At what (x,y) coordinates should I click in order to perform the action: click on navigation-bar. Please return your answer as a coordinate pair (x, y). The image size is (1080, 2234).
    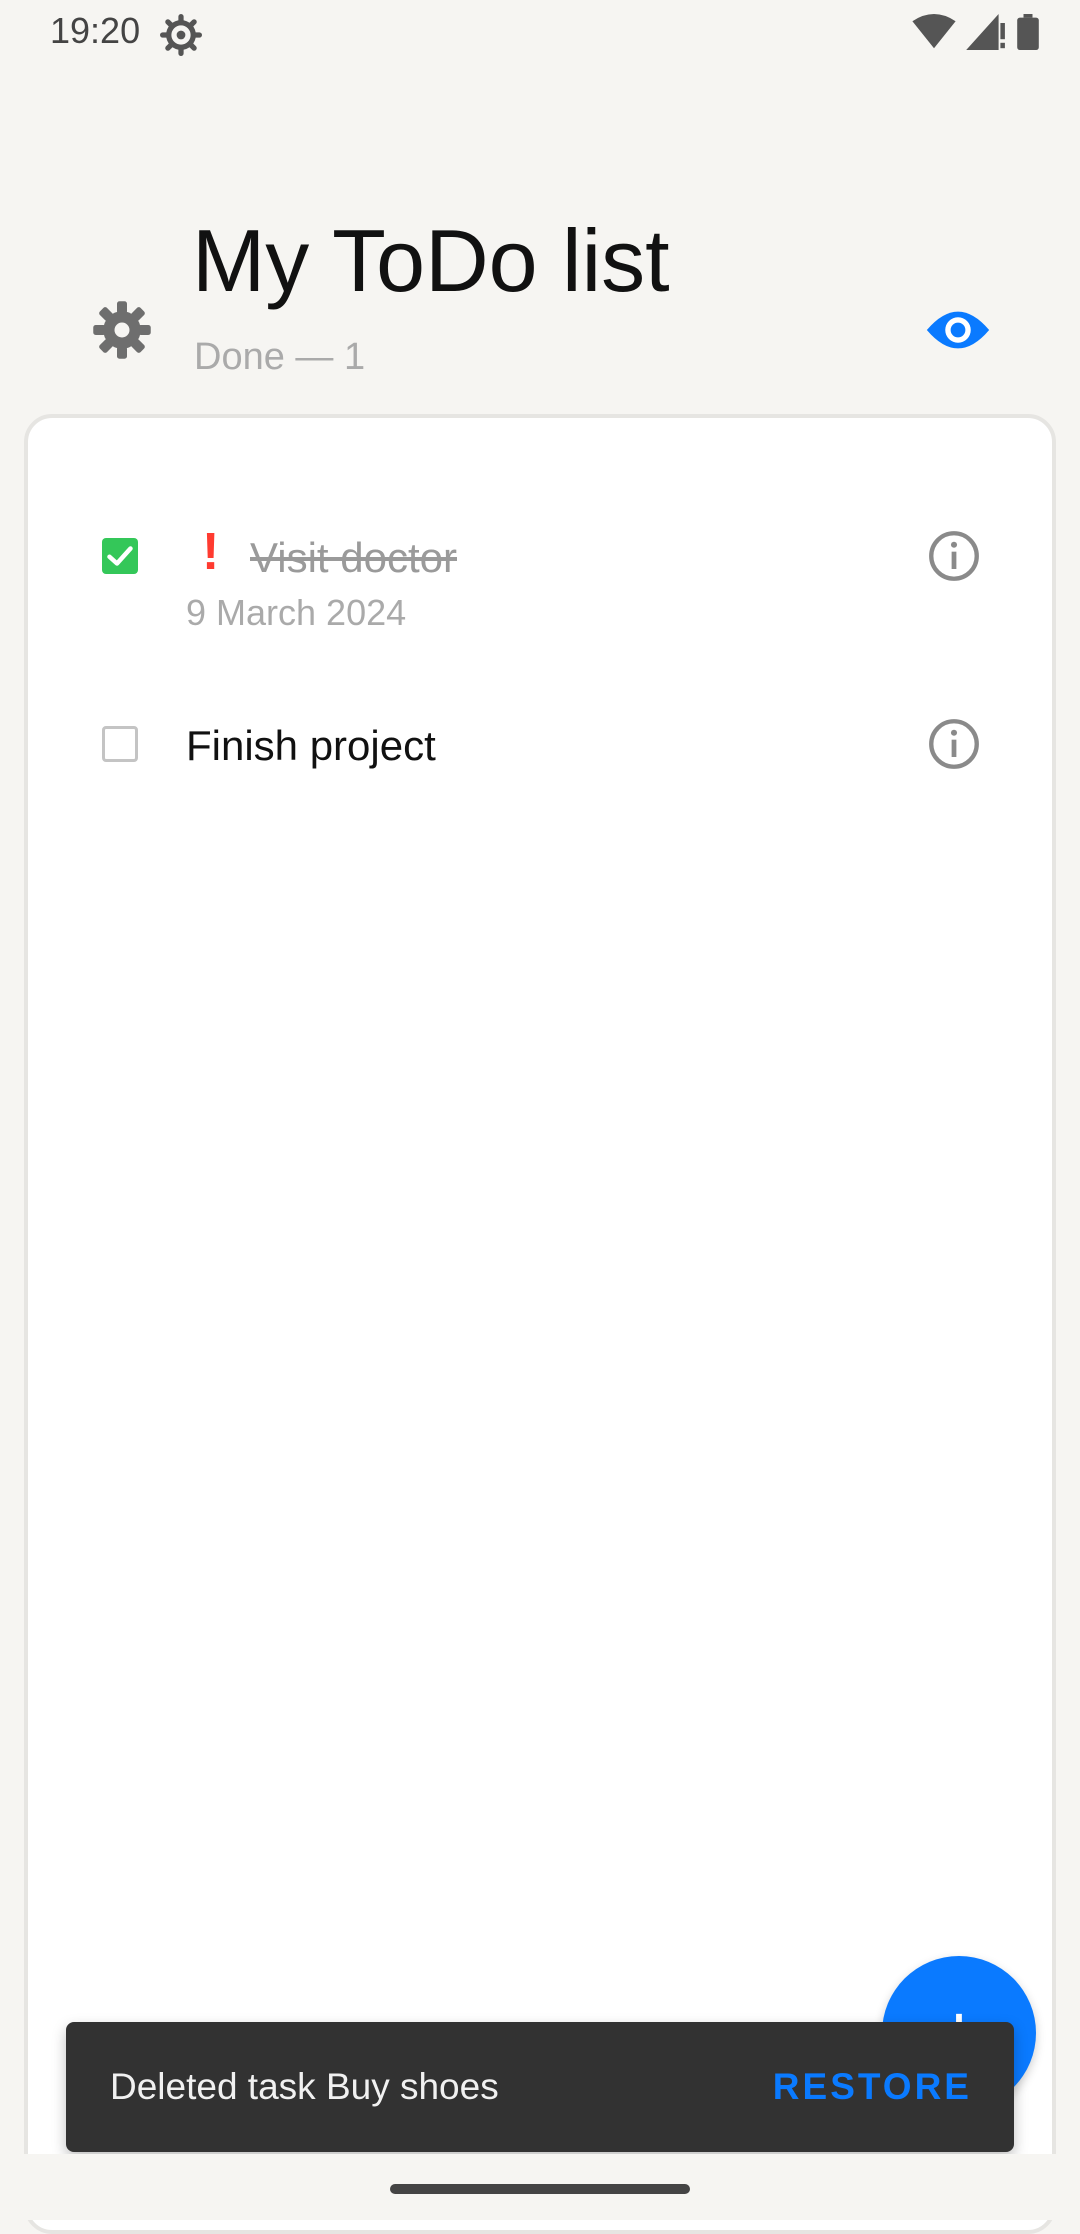
    Looking at the image, I should click on (540, 2187).